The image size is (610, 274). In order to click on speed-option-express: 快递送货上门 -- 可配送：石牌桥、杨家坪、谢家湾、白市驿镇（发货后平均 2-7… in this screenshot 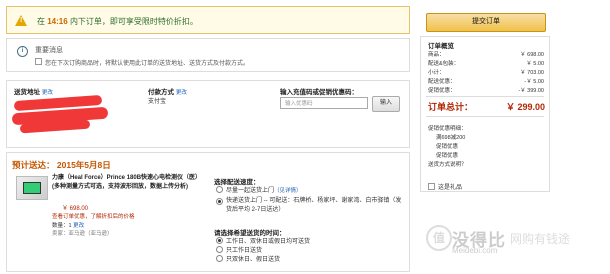, I will do `click(314, 205)`.